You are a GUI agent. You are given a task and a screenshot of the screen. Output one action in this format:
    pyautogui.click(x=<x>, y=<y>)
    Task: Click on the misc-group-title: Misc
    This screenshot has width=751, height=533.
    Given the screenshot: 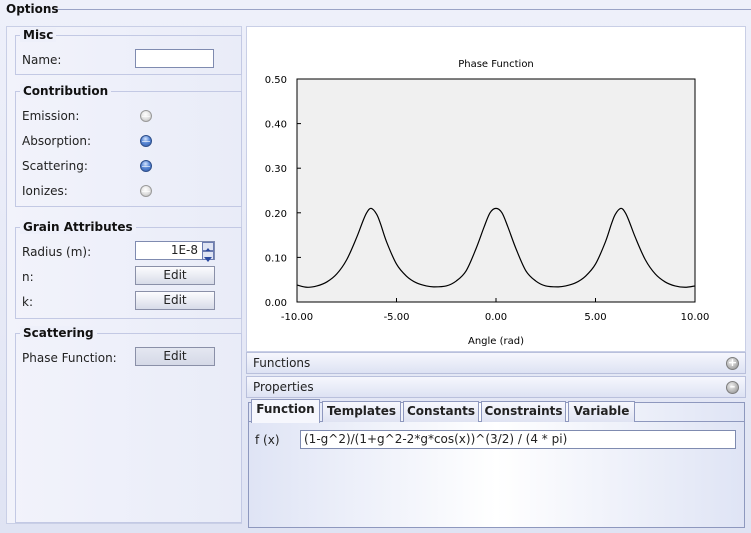 What is the action you would take?
    pyautogui.click(x=38, y=35)
    